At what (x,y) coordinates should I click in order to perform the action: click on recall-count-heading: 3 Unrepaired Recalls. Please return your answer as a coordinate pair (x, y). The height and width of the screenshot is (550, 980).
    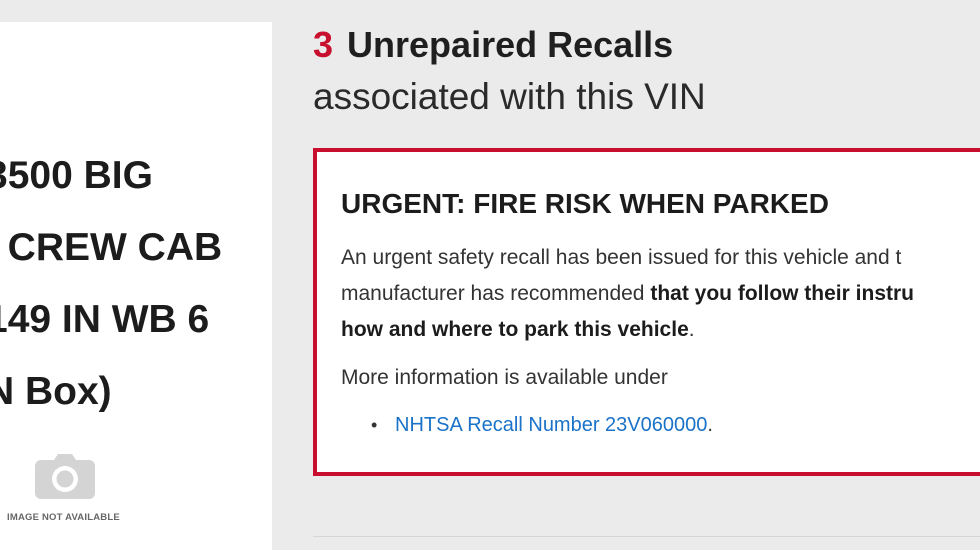
    Looking at the image, I should click on (493, 45).